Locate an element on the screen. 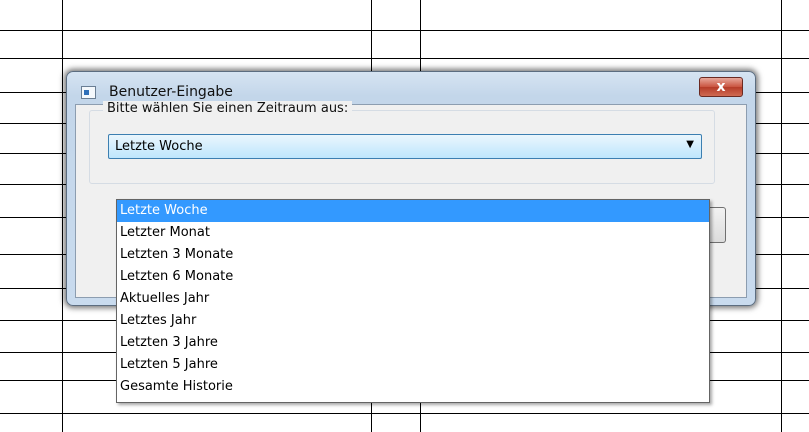 This screenshot has width=809, height=432. close-button: x is located at coordinates (721, 87).